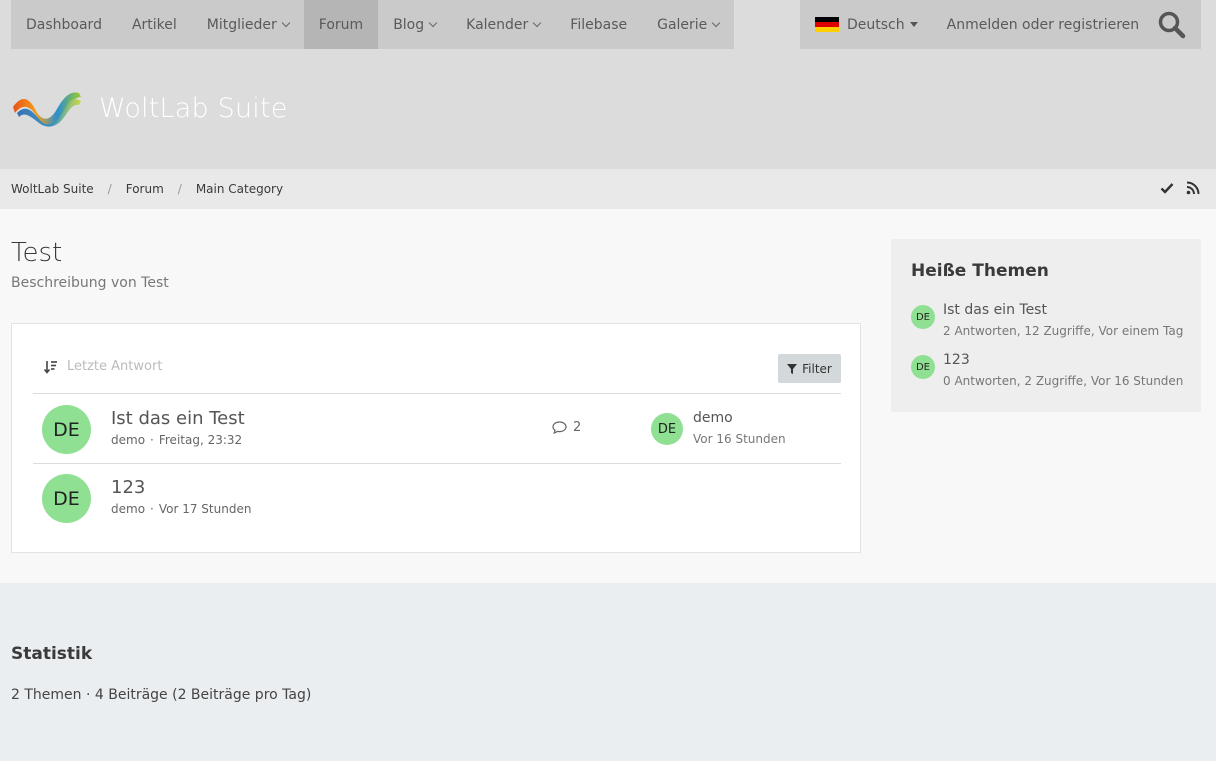 This screenshot has height=761, width=1216. Describe the element at coordinates (239, 189) in the screenshot. I see `breadcrumb-item: Main Category` at that location.